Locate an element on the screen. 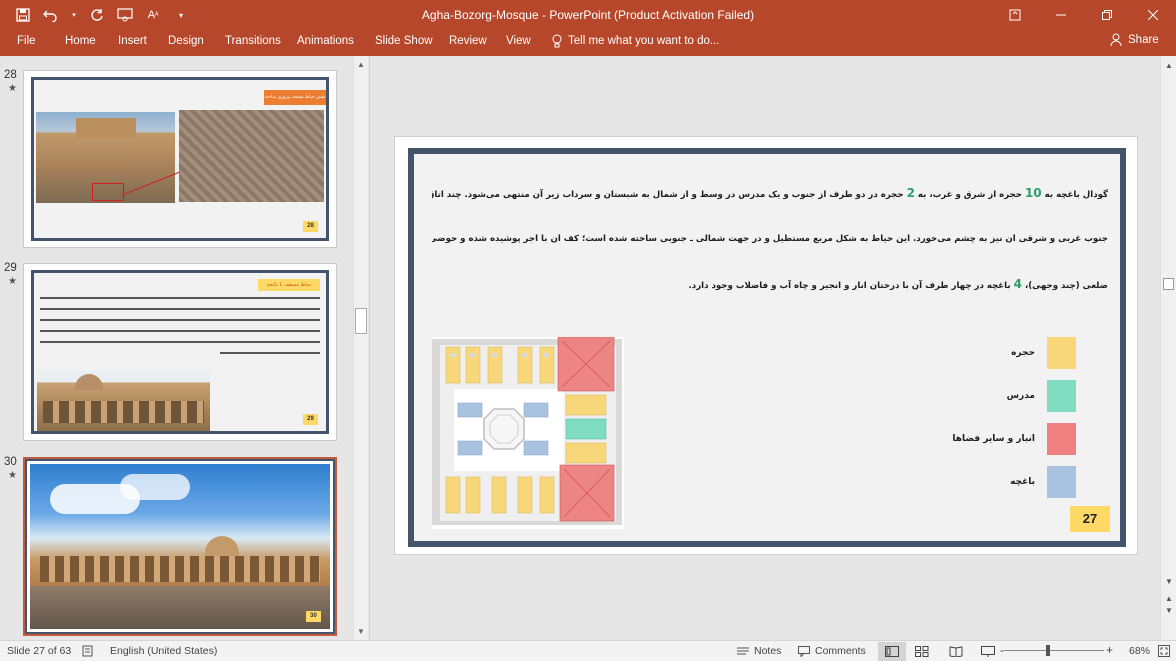 This screenshot has height=661, width=1176. tab-review: Review is located at coordinates (468, 41).